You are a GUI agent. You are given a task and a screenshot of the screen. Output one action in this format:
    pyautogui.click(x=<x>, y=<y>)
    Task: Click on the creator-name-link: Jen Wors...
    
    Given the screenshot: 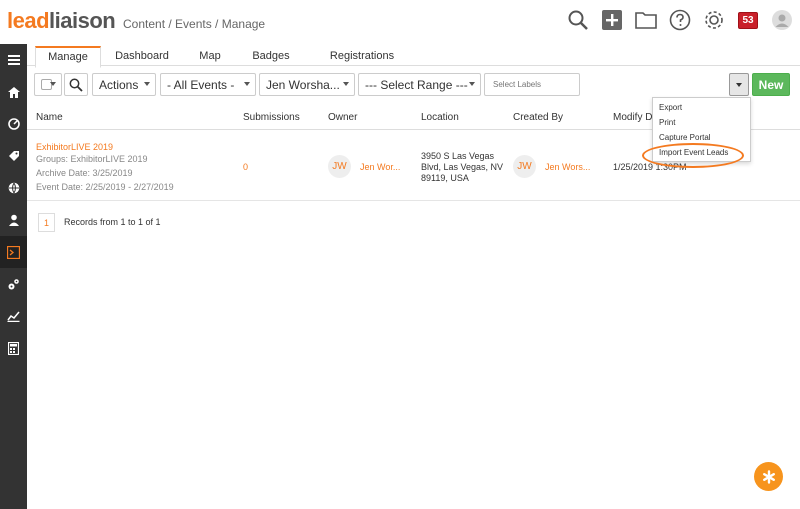 What is the action you would take?
    pyautogui.click(x=567, y=167)
    